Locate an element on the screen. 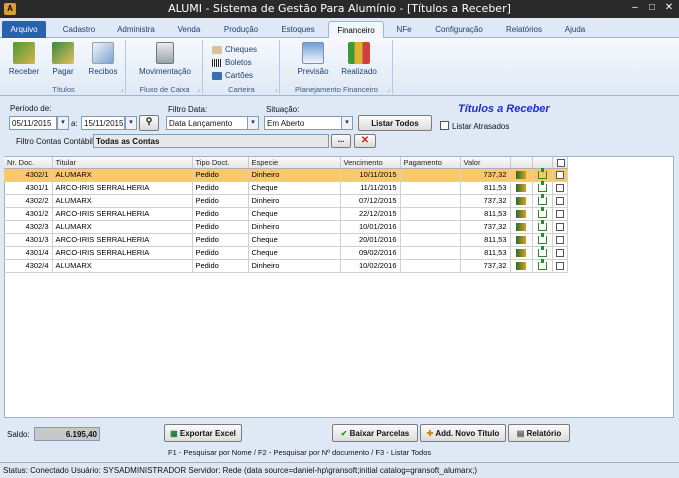 The width and height of the screenshot is (679, 478). filtro-contas-field: Todas as Contas is located at coordinates (211, 141).